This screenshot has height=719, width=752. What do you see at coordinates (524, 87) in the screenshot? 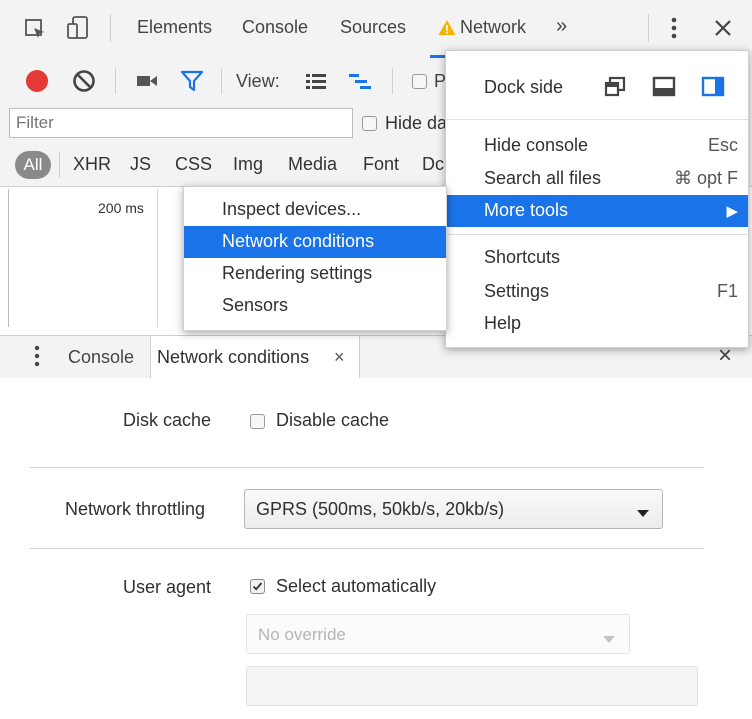
I see `dock-side-label: Dock side` at bounding box center [524, 87].